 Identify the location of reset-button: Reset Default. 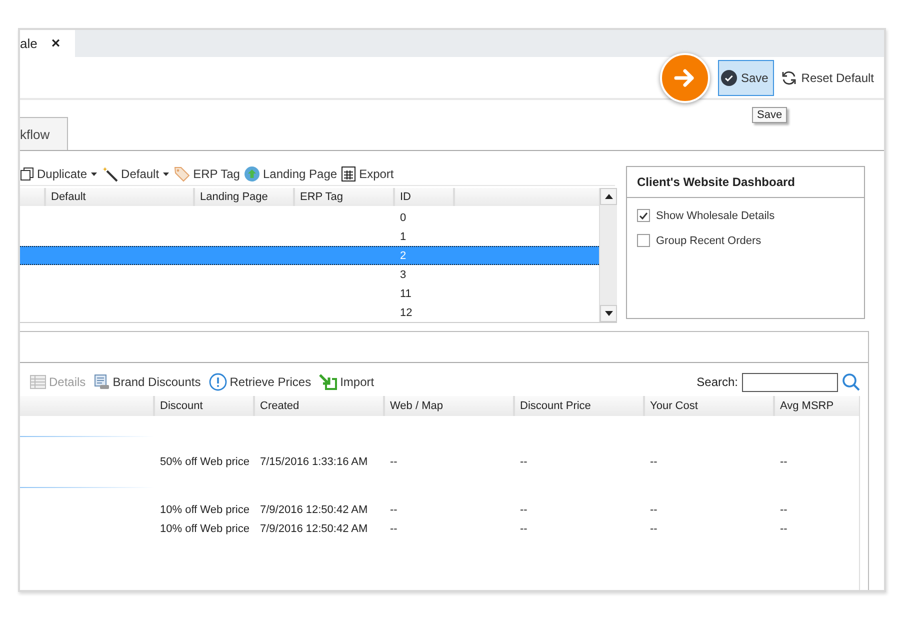
(829, 78).